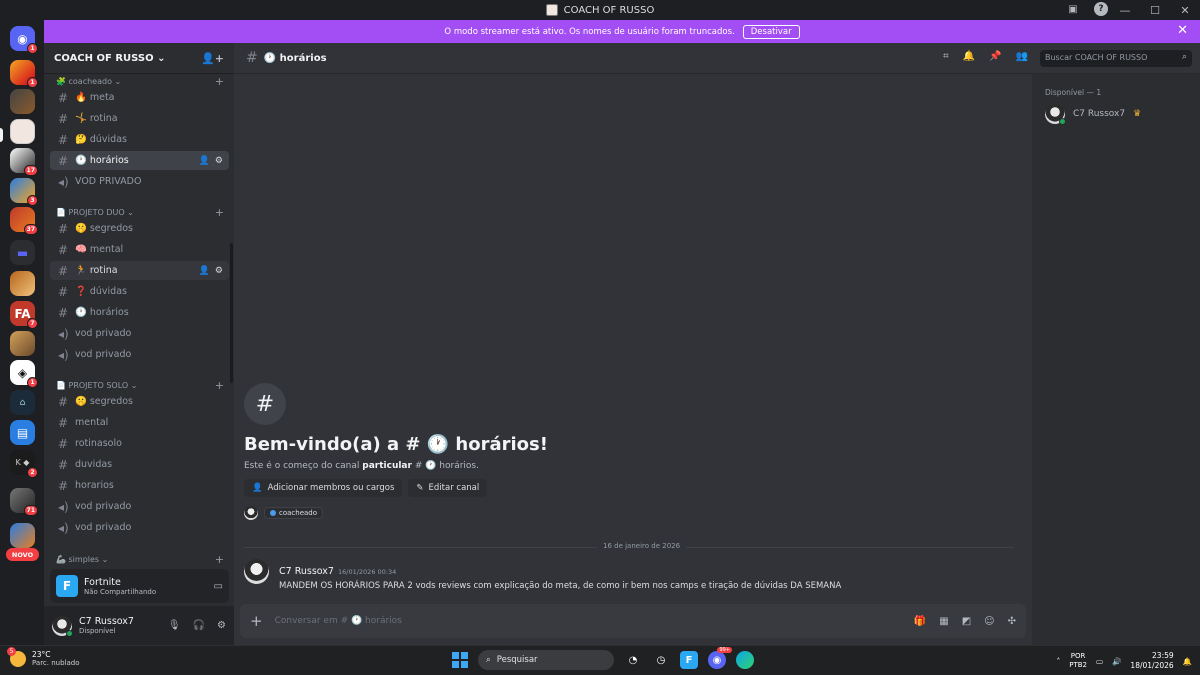 The height and width of the screenshot is (675, 1200). What do you see at coordinates (139, 139) in the screenshot?
I see `channel-item: # 🤔 dúvidas` at bounding box center [139, 139].